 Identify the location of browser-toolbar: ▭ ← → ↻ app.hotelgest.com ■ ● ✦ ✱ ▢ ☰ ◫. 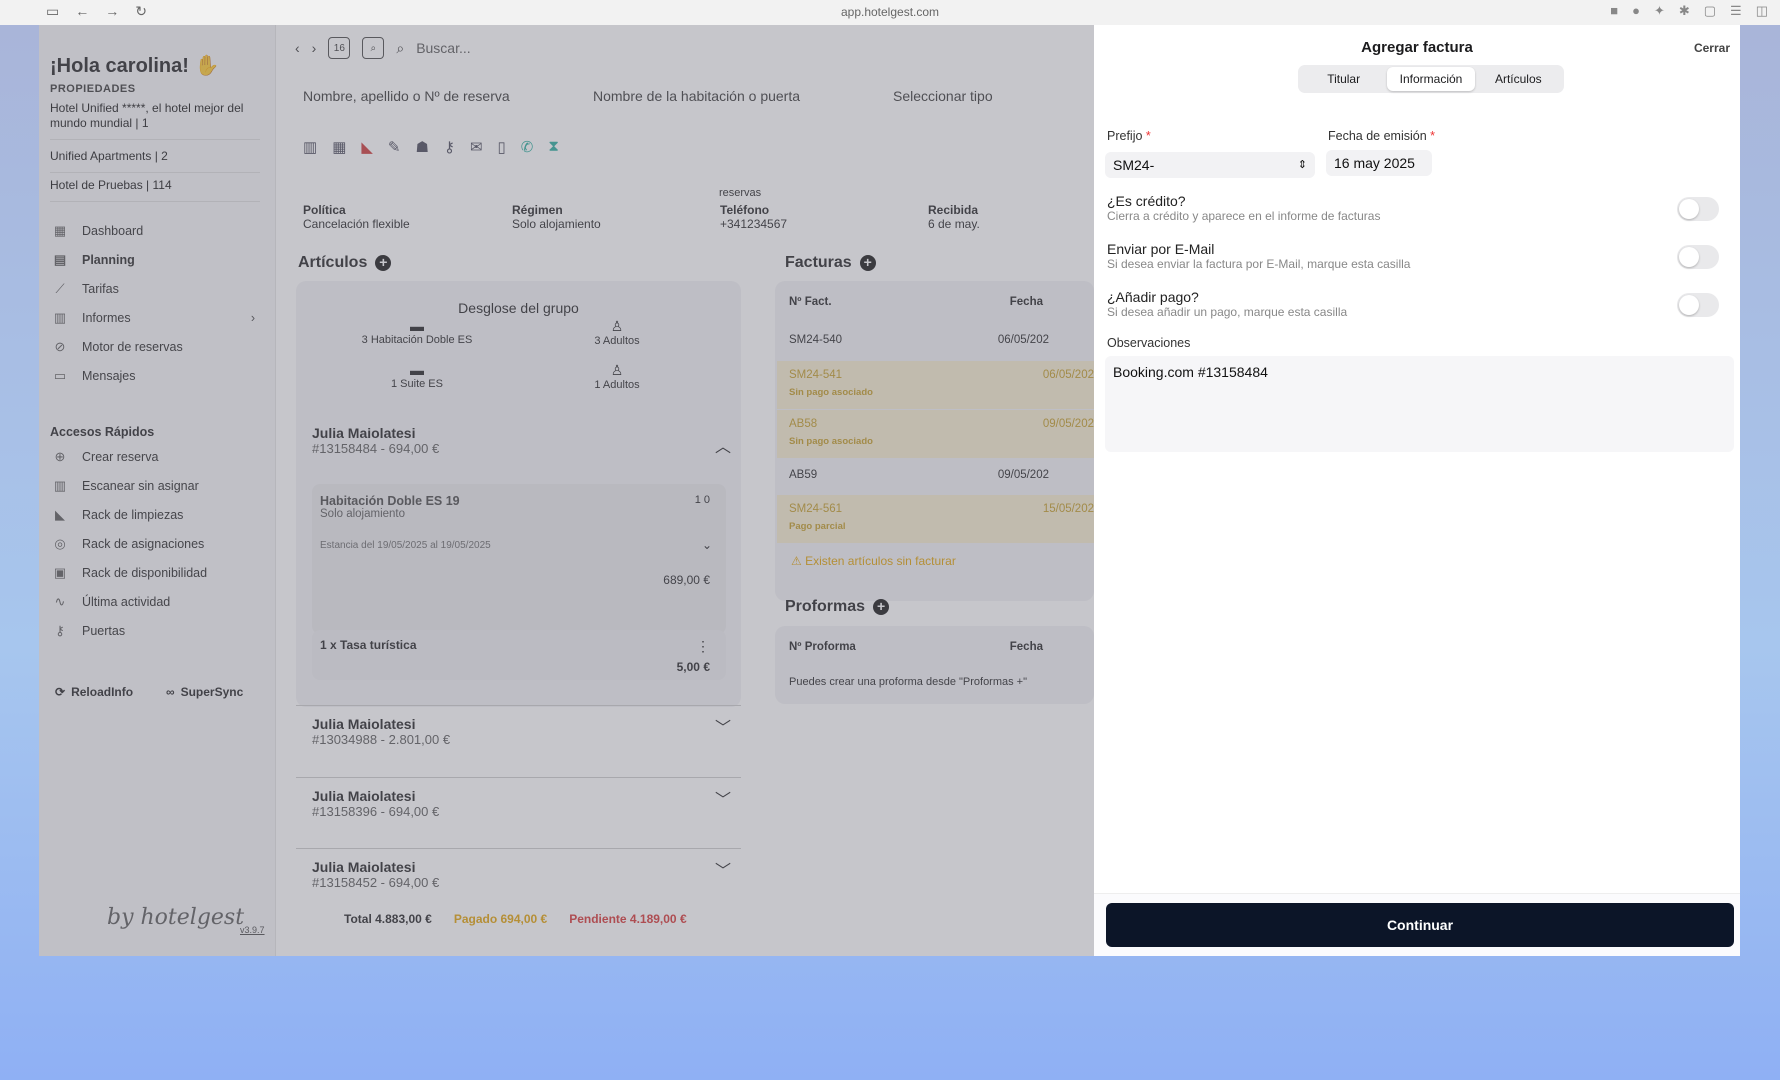
(890, 12).